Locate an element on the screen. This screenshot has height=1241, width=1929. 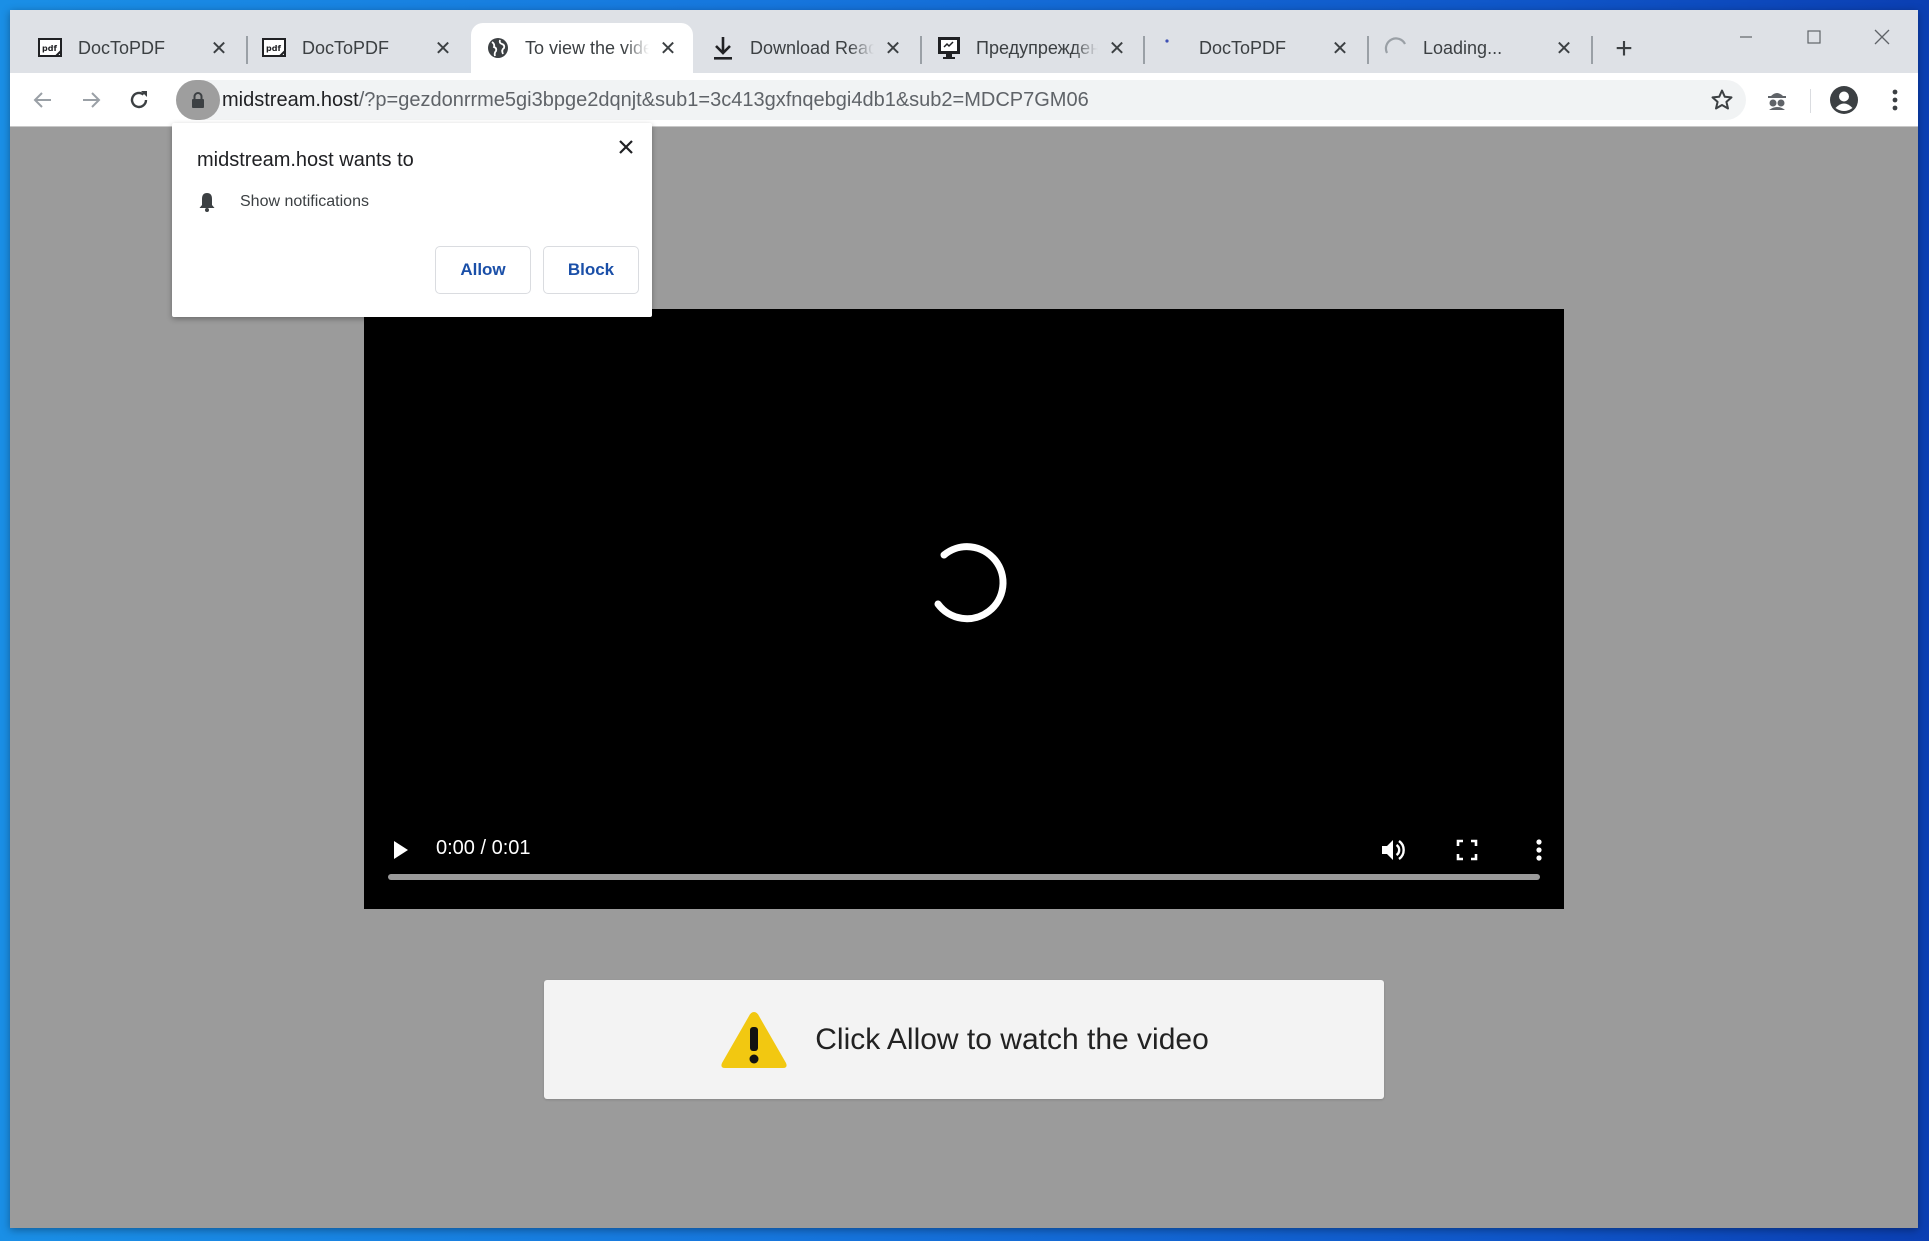
permission-row: Show notifications is located at coordinates (282, 202).